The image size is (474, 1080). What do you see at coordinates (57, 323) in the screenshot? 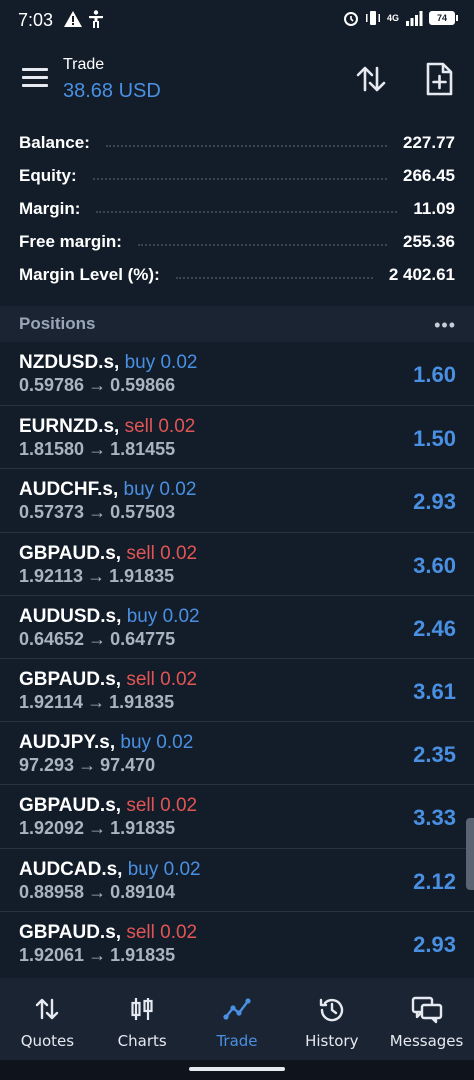
I see `positions-title: Positions` at bounding box center [57, 323].